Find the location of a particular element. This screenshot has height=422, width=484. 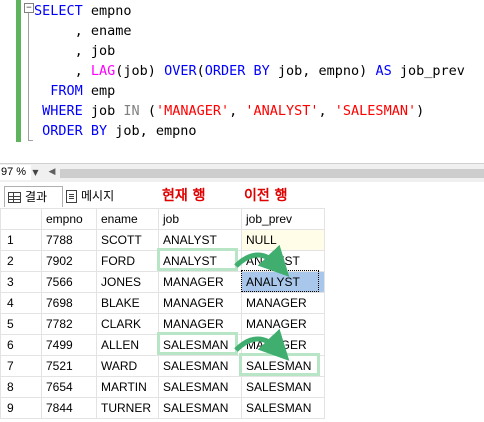

cell-empno: 7902 is located at coordinates (69, 261).